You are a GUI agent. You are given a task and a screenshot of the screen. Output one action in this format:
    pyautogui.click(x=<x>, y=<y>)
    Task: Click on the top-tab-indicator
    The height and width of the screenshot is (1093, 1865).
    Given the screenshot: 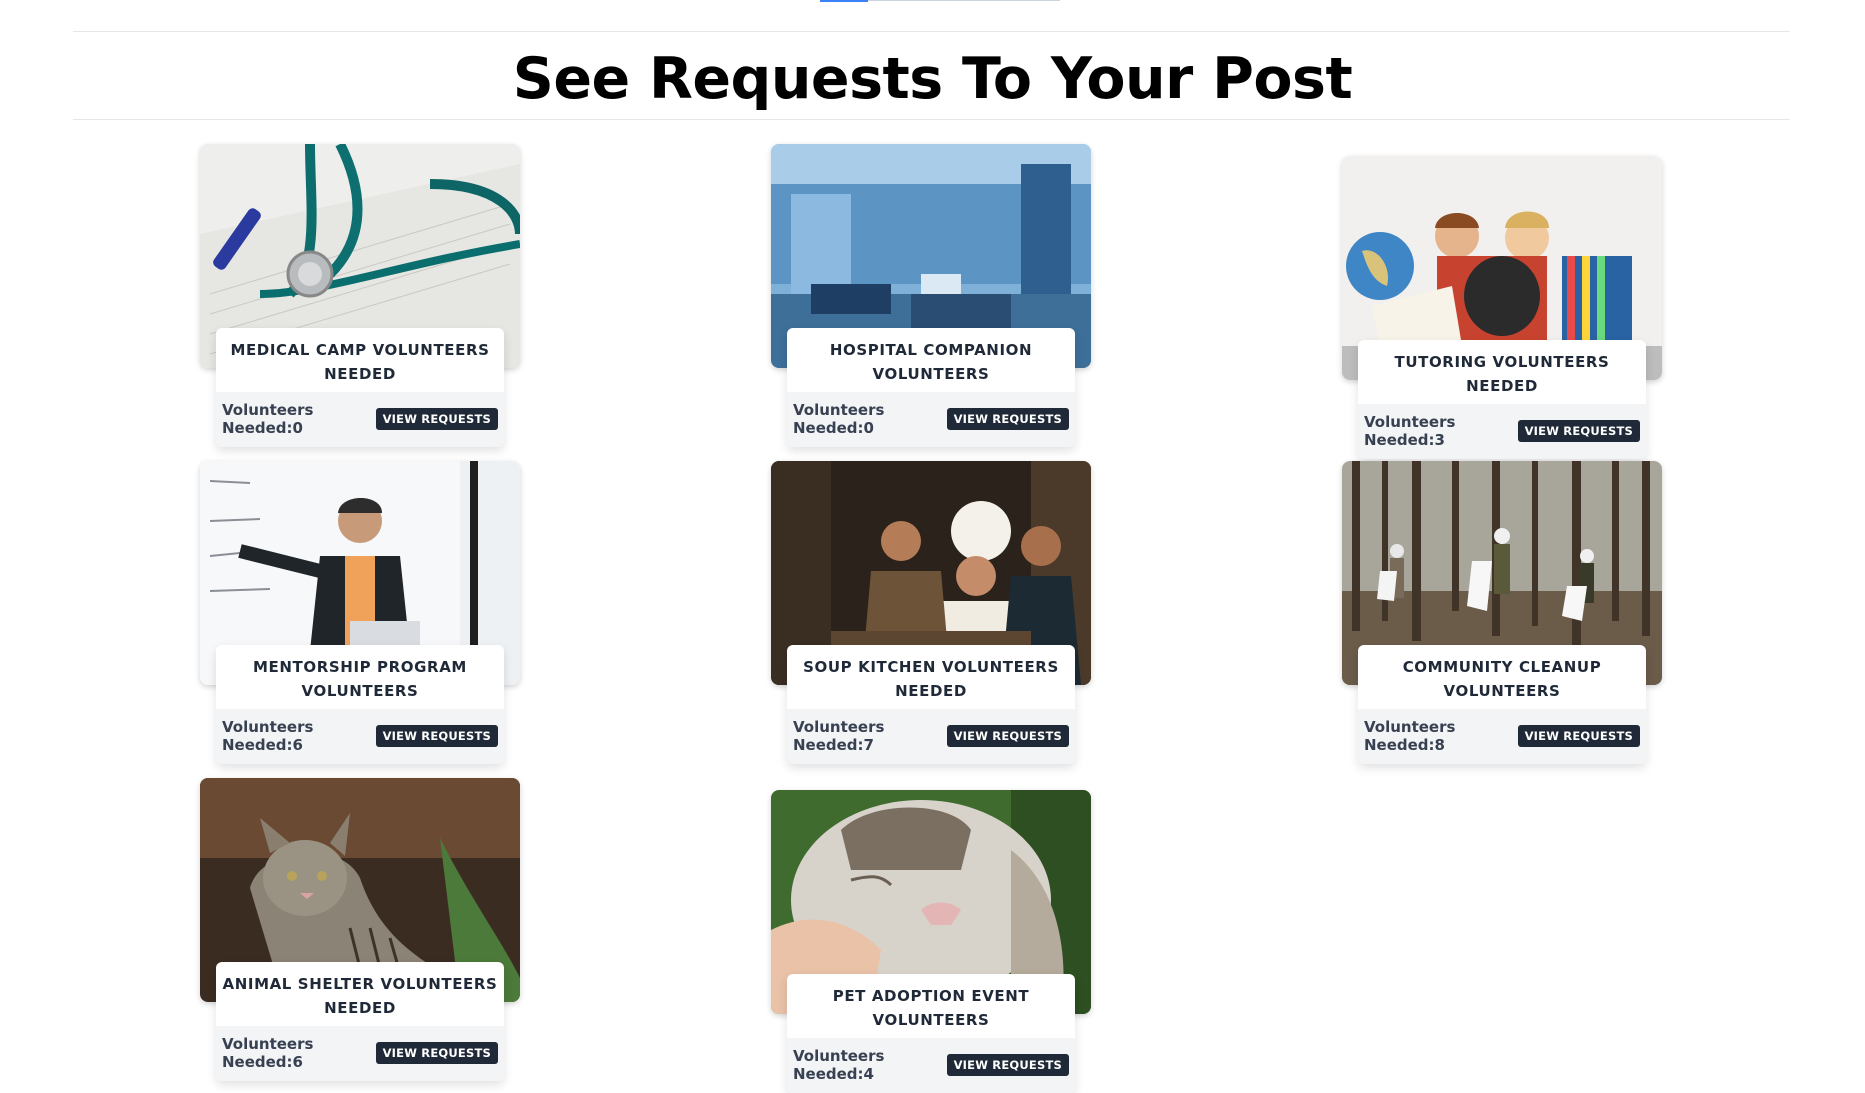 What is the action you would take?
    pyautogui.click(x=932, y=1)
    